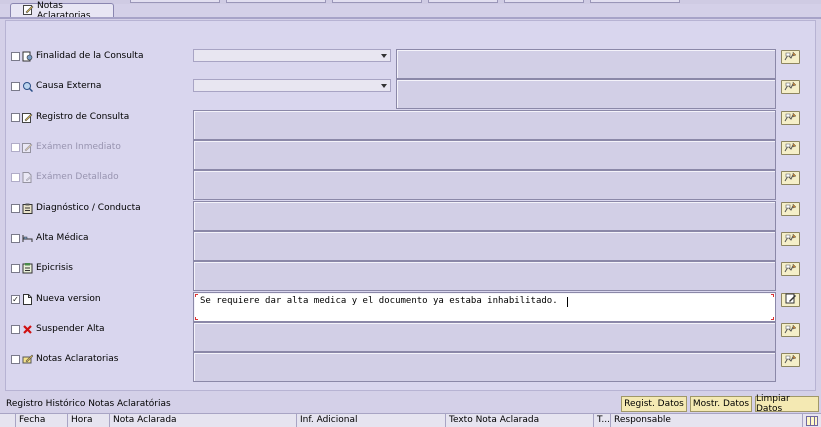 The image size is (821, 427). Describe the element at coordinates (520, 420) in the screenshot. I see `grid-col-texto-nota: Texto Nota Aclarada` at that location.